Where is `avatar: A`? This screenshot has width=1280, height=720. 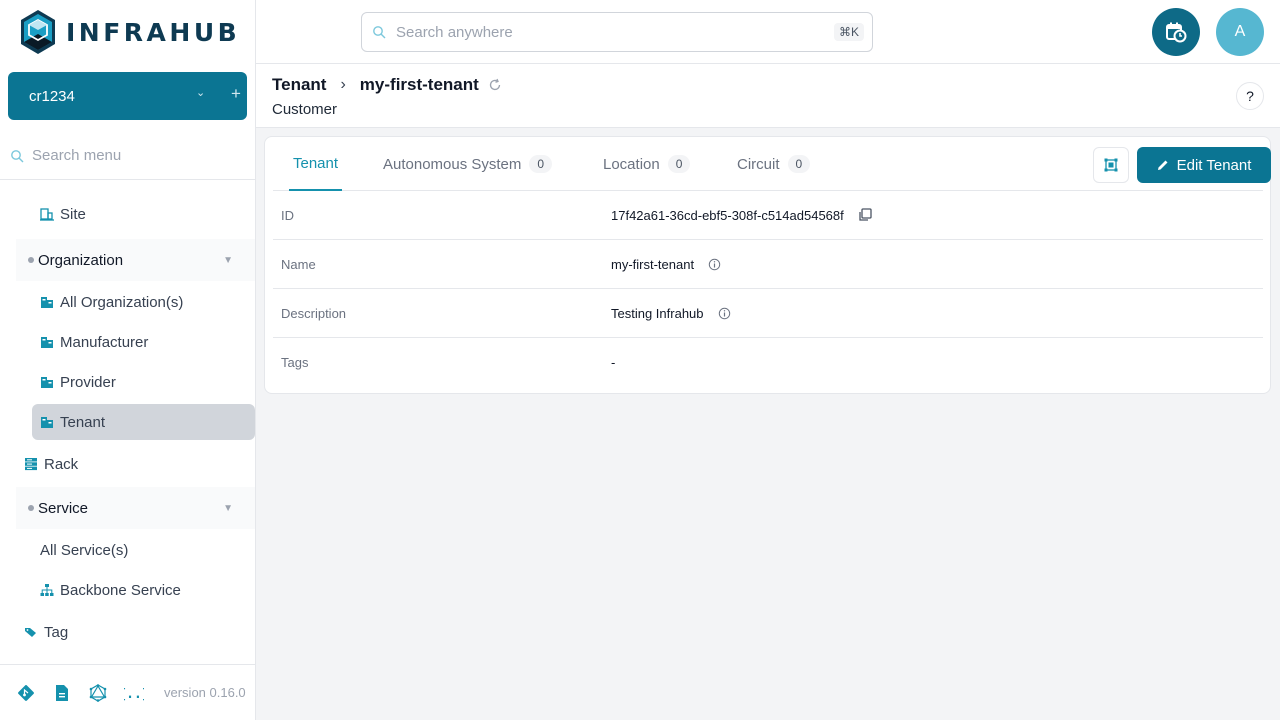
avatar: A is located at coordinates (1240, 32).